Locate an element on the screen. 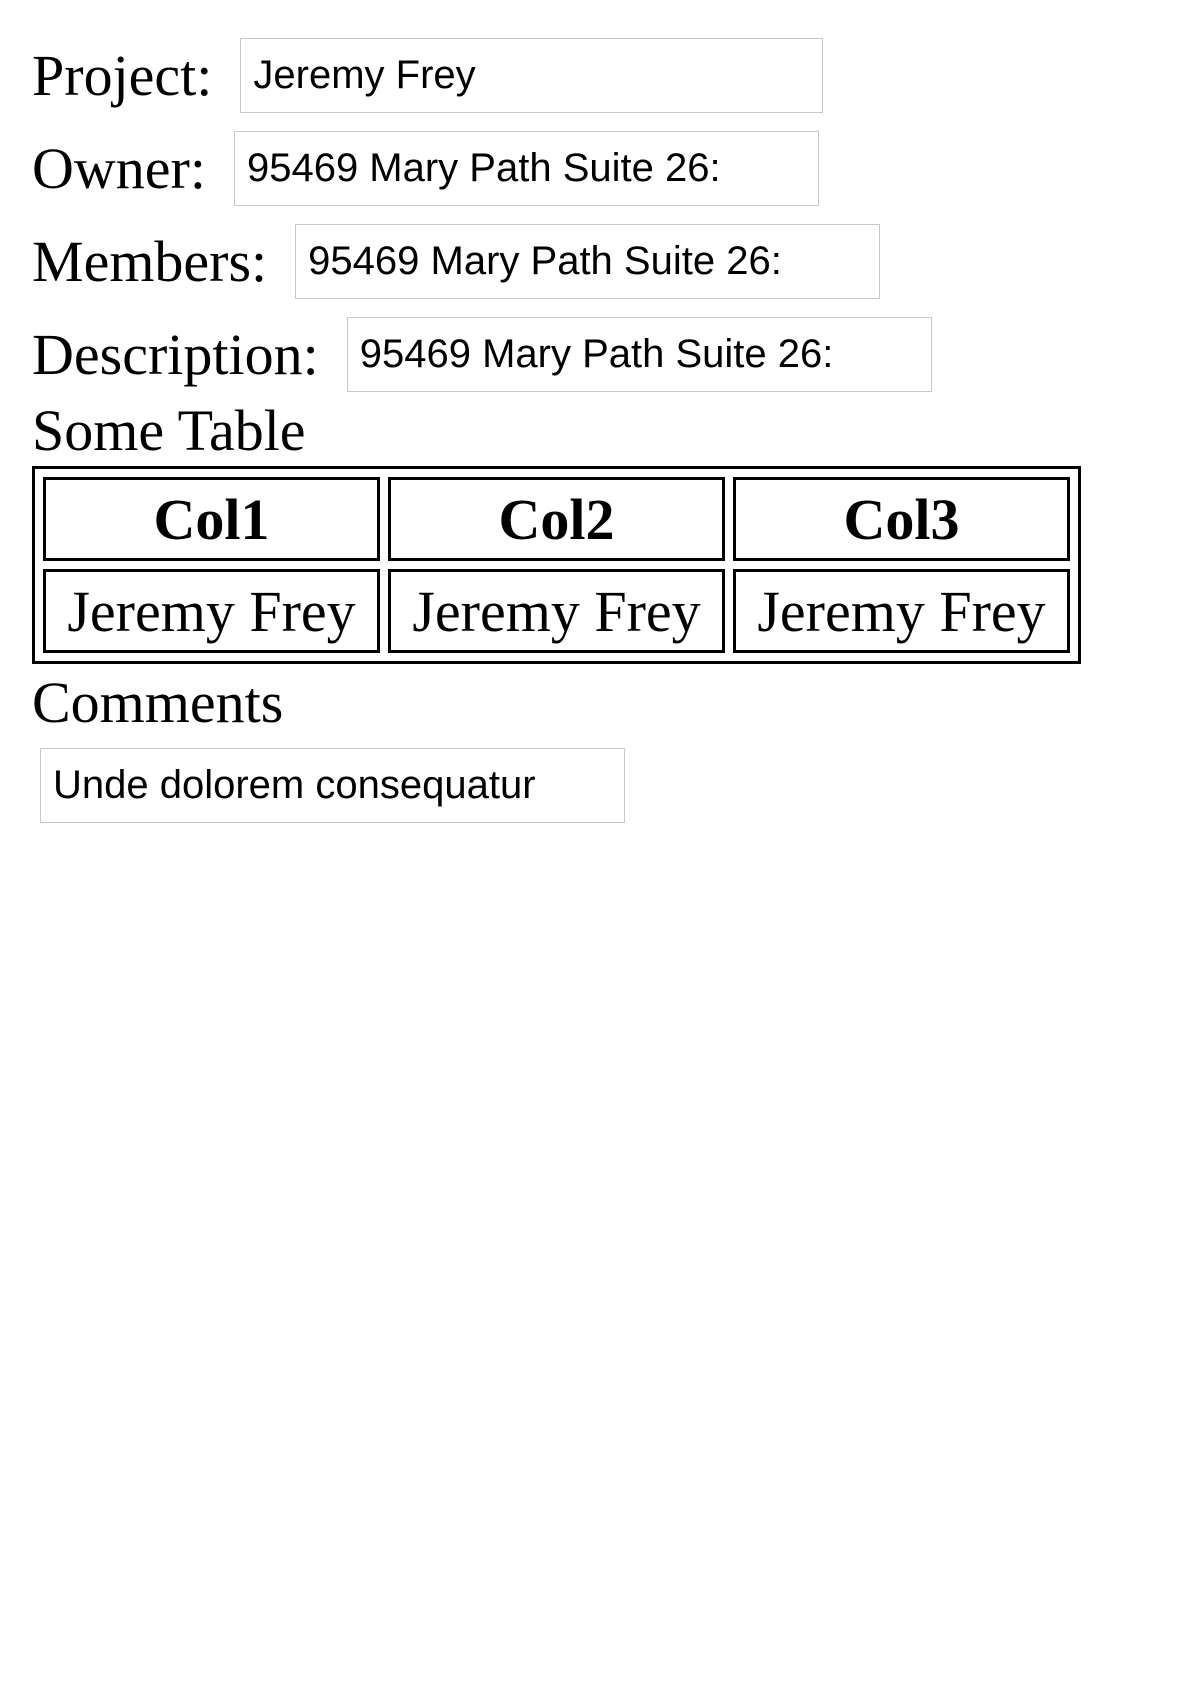 The width and height of the screenshot is (1190, 1684). col1-header: Col1 is located at coordinates (211, 519).